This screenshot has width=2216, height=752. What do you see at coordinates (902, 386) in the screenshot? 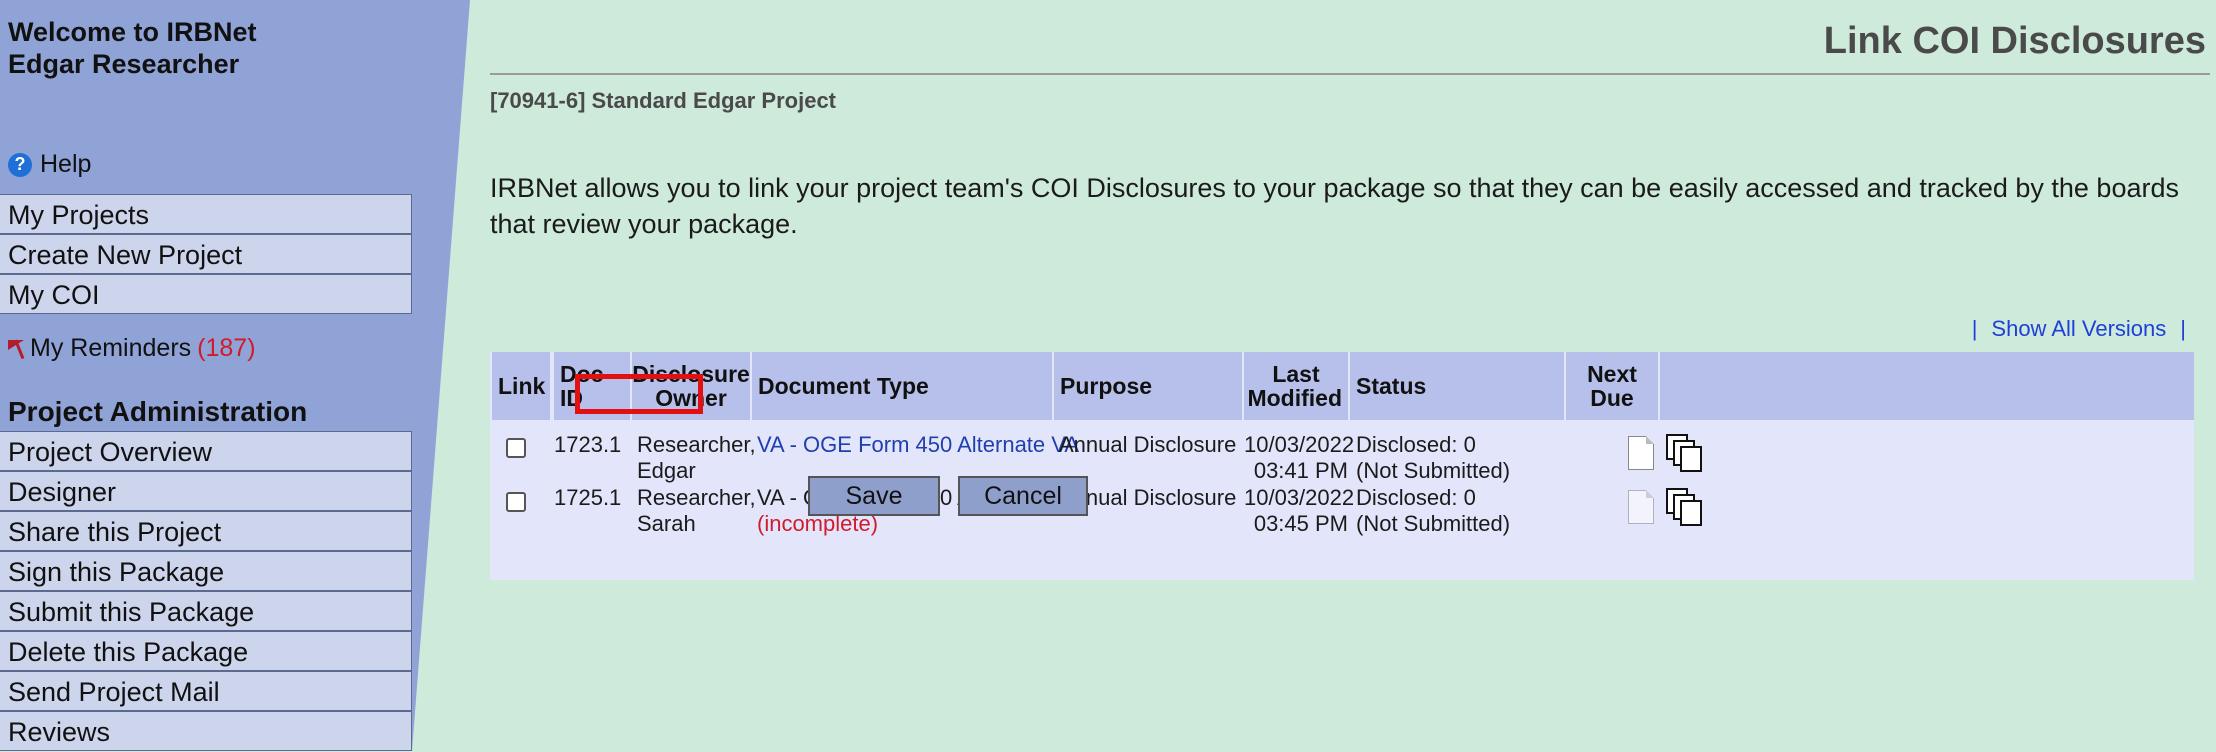
I see `col-header-doc-type: Document Type` at bounding box center [902, 386].